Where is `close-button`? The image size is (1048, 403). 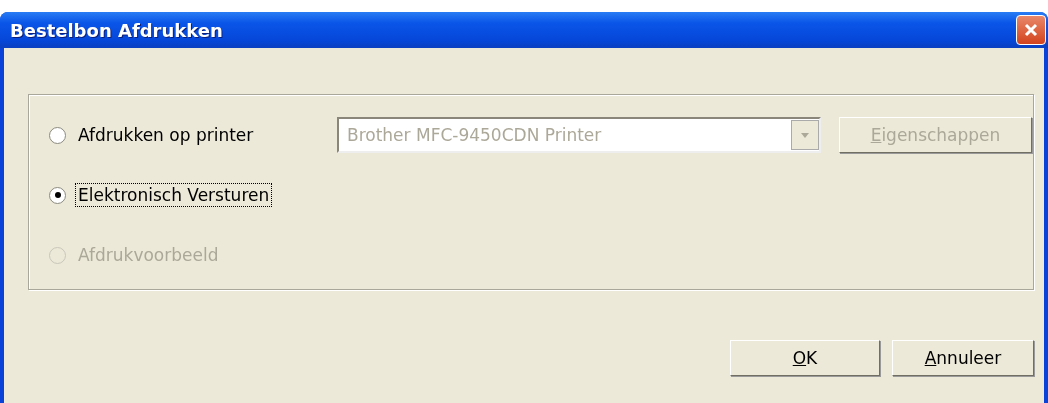 close-button is located at coordinates (1031, 30).